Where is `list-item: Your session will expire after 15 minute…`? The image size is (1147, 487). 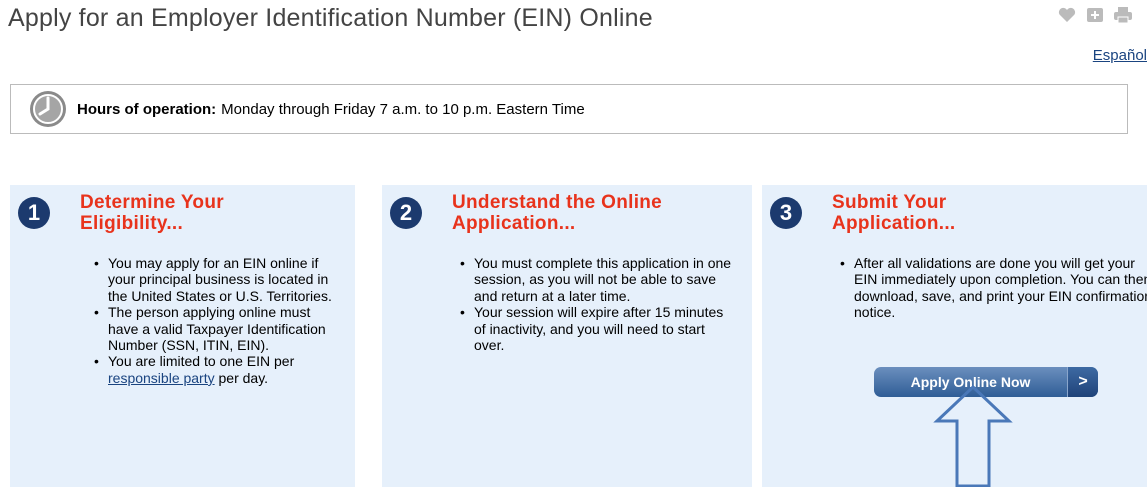 list-item: Your session will expire after 15 minute… is located at coordinates (596, 328).